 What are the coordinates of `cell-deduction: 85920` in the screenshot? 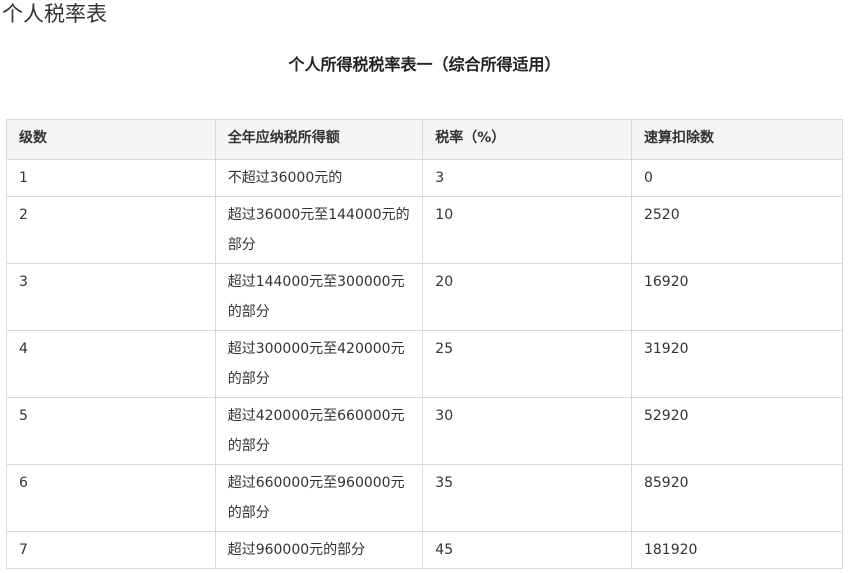 It's located at (737, 498).